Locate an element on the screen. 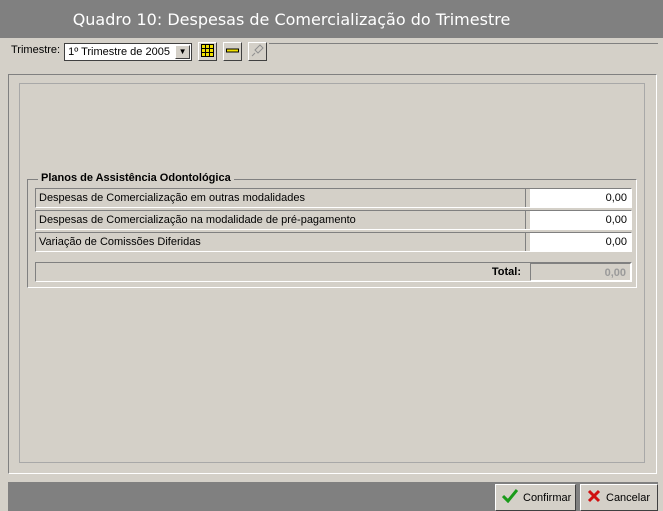  group-title: Planos de Assistência Odontológica is located at coordinates (136, 178).